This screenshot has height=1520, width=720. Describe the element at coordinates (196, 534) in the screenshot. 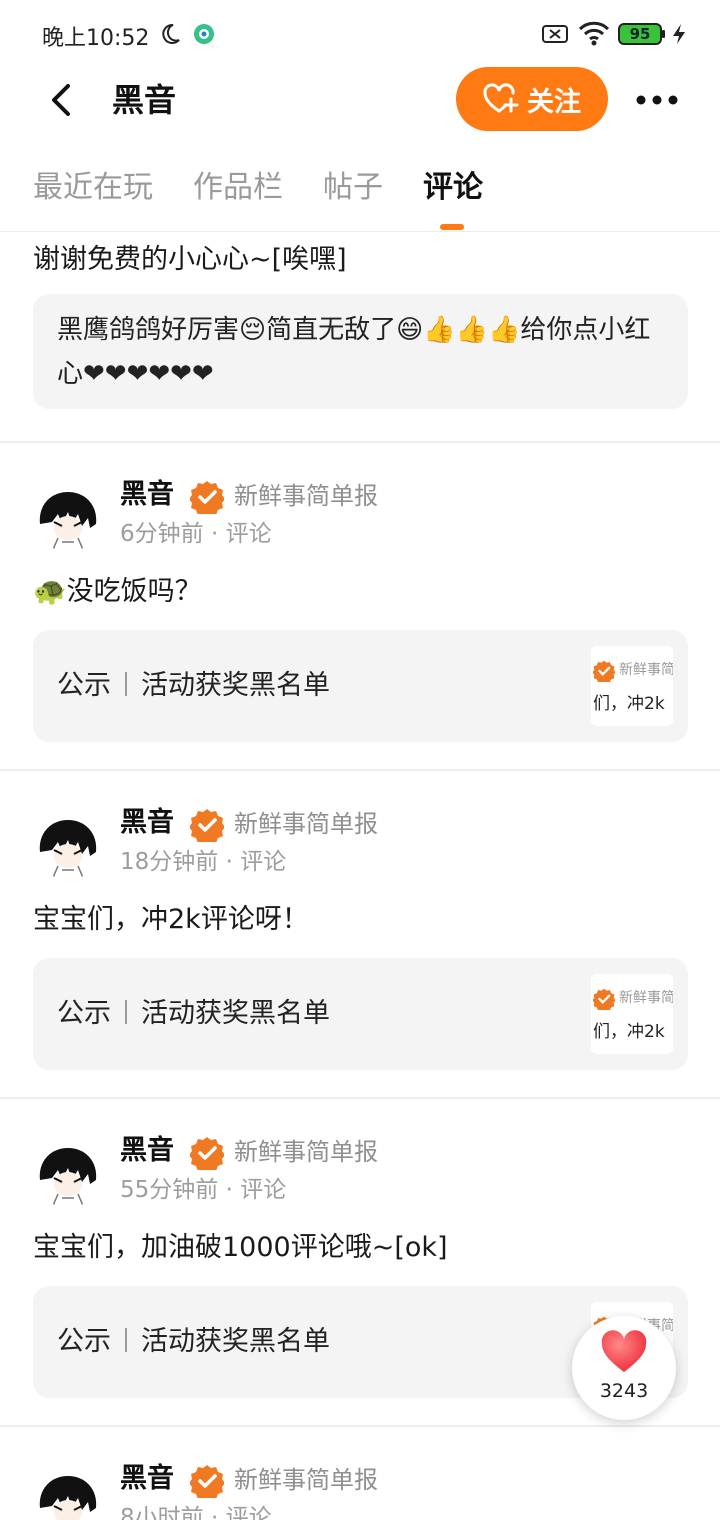

I see `post-meta: 6分钟前 · 评论` at that location.